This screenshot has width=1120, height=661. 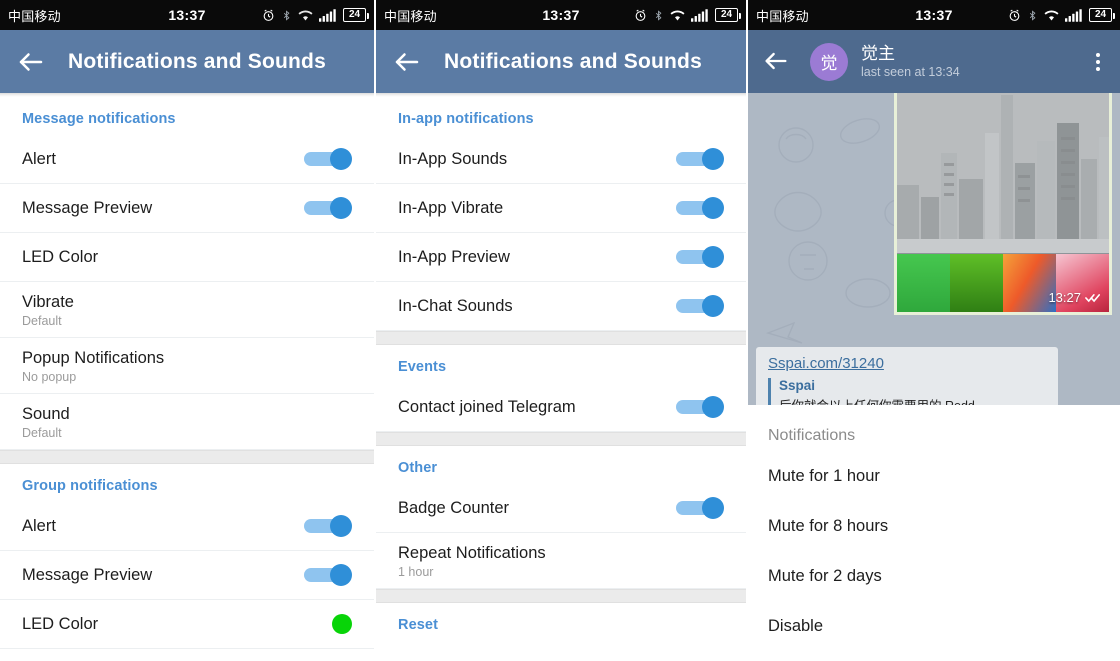 I want to click on row-title: Popup Notifications, so click(x=93, y=357).